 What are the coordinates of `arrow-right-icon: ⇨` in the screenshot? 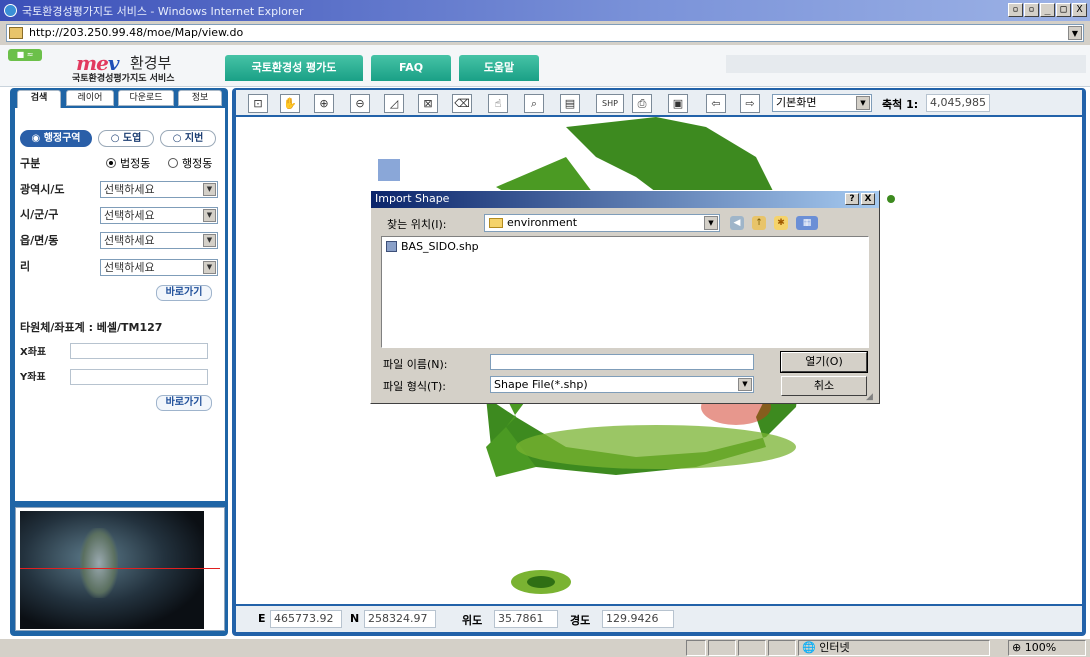 It's located at (750, 103).